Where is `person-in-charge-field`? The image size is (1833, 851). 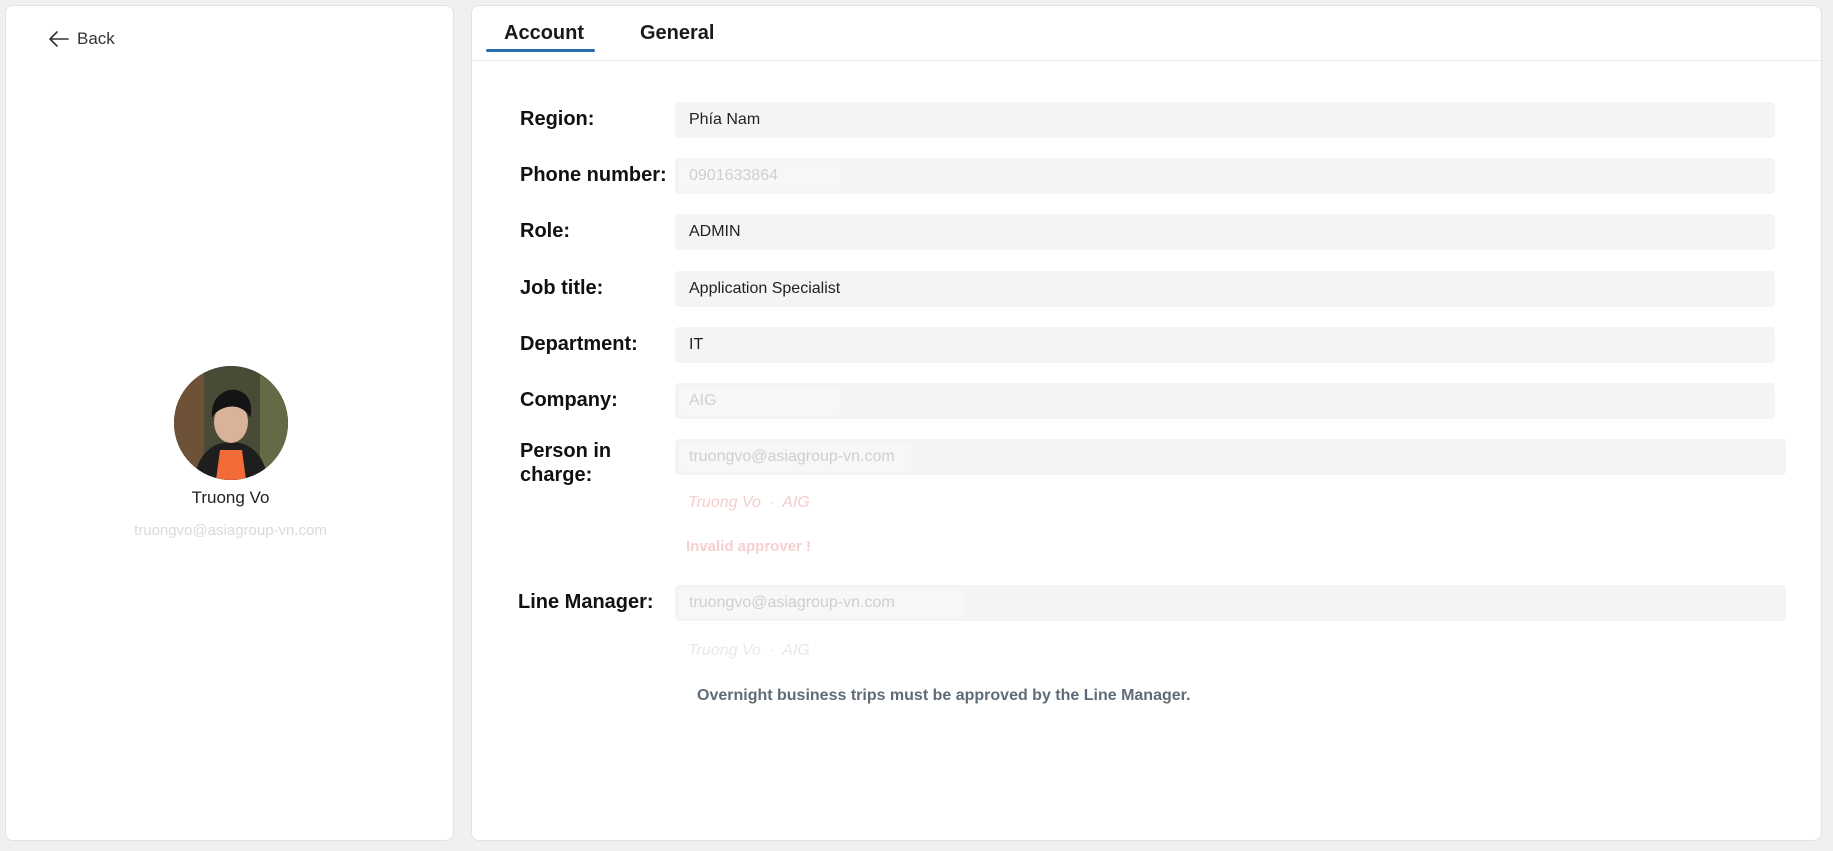 person-in-charge-field is located at coordinates (1230, 457).